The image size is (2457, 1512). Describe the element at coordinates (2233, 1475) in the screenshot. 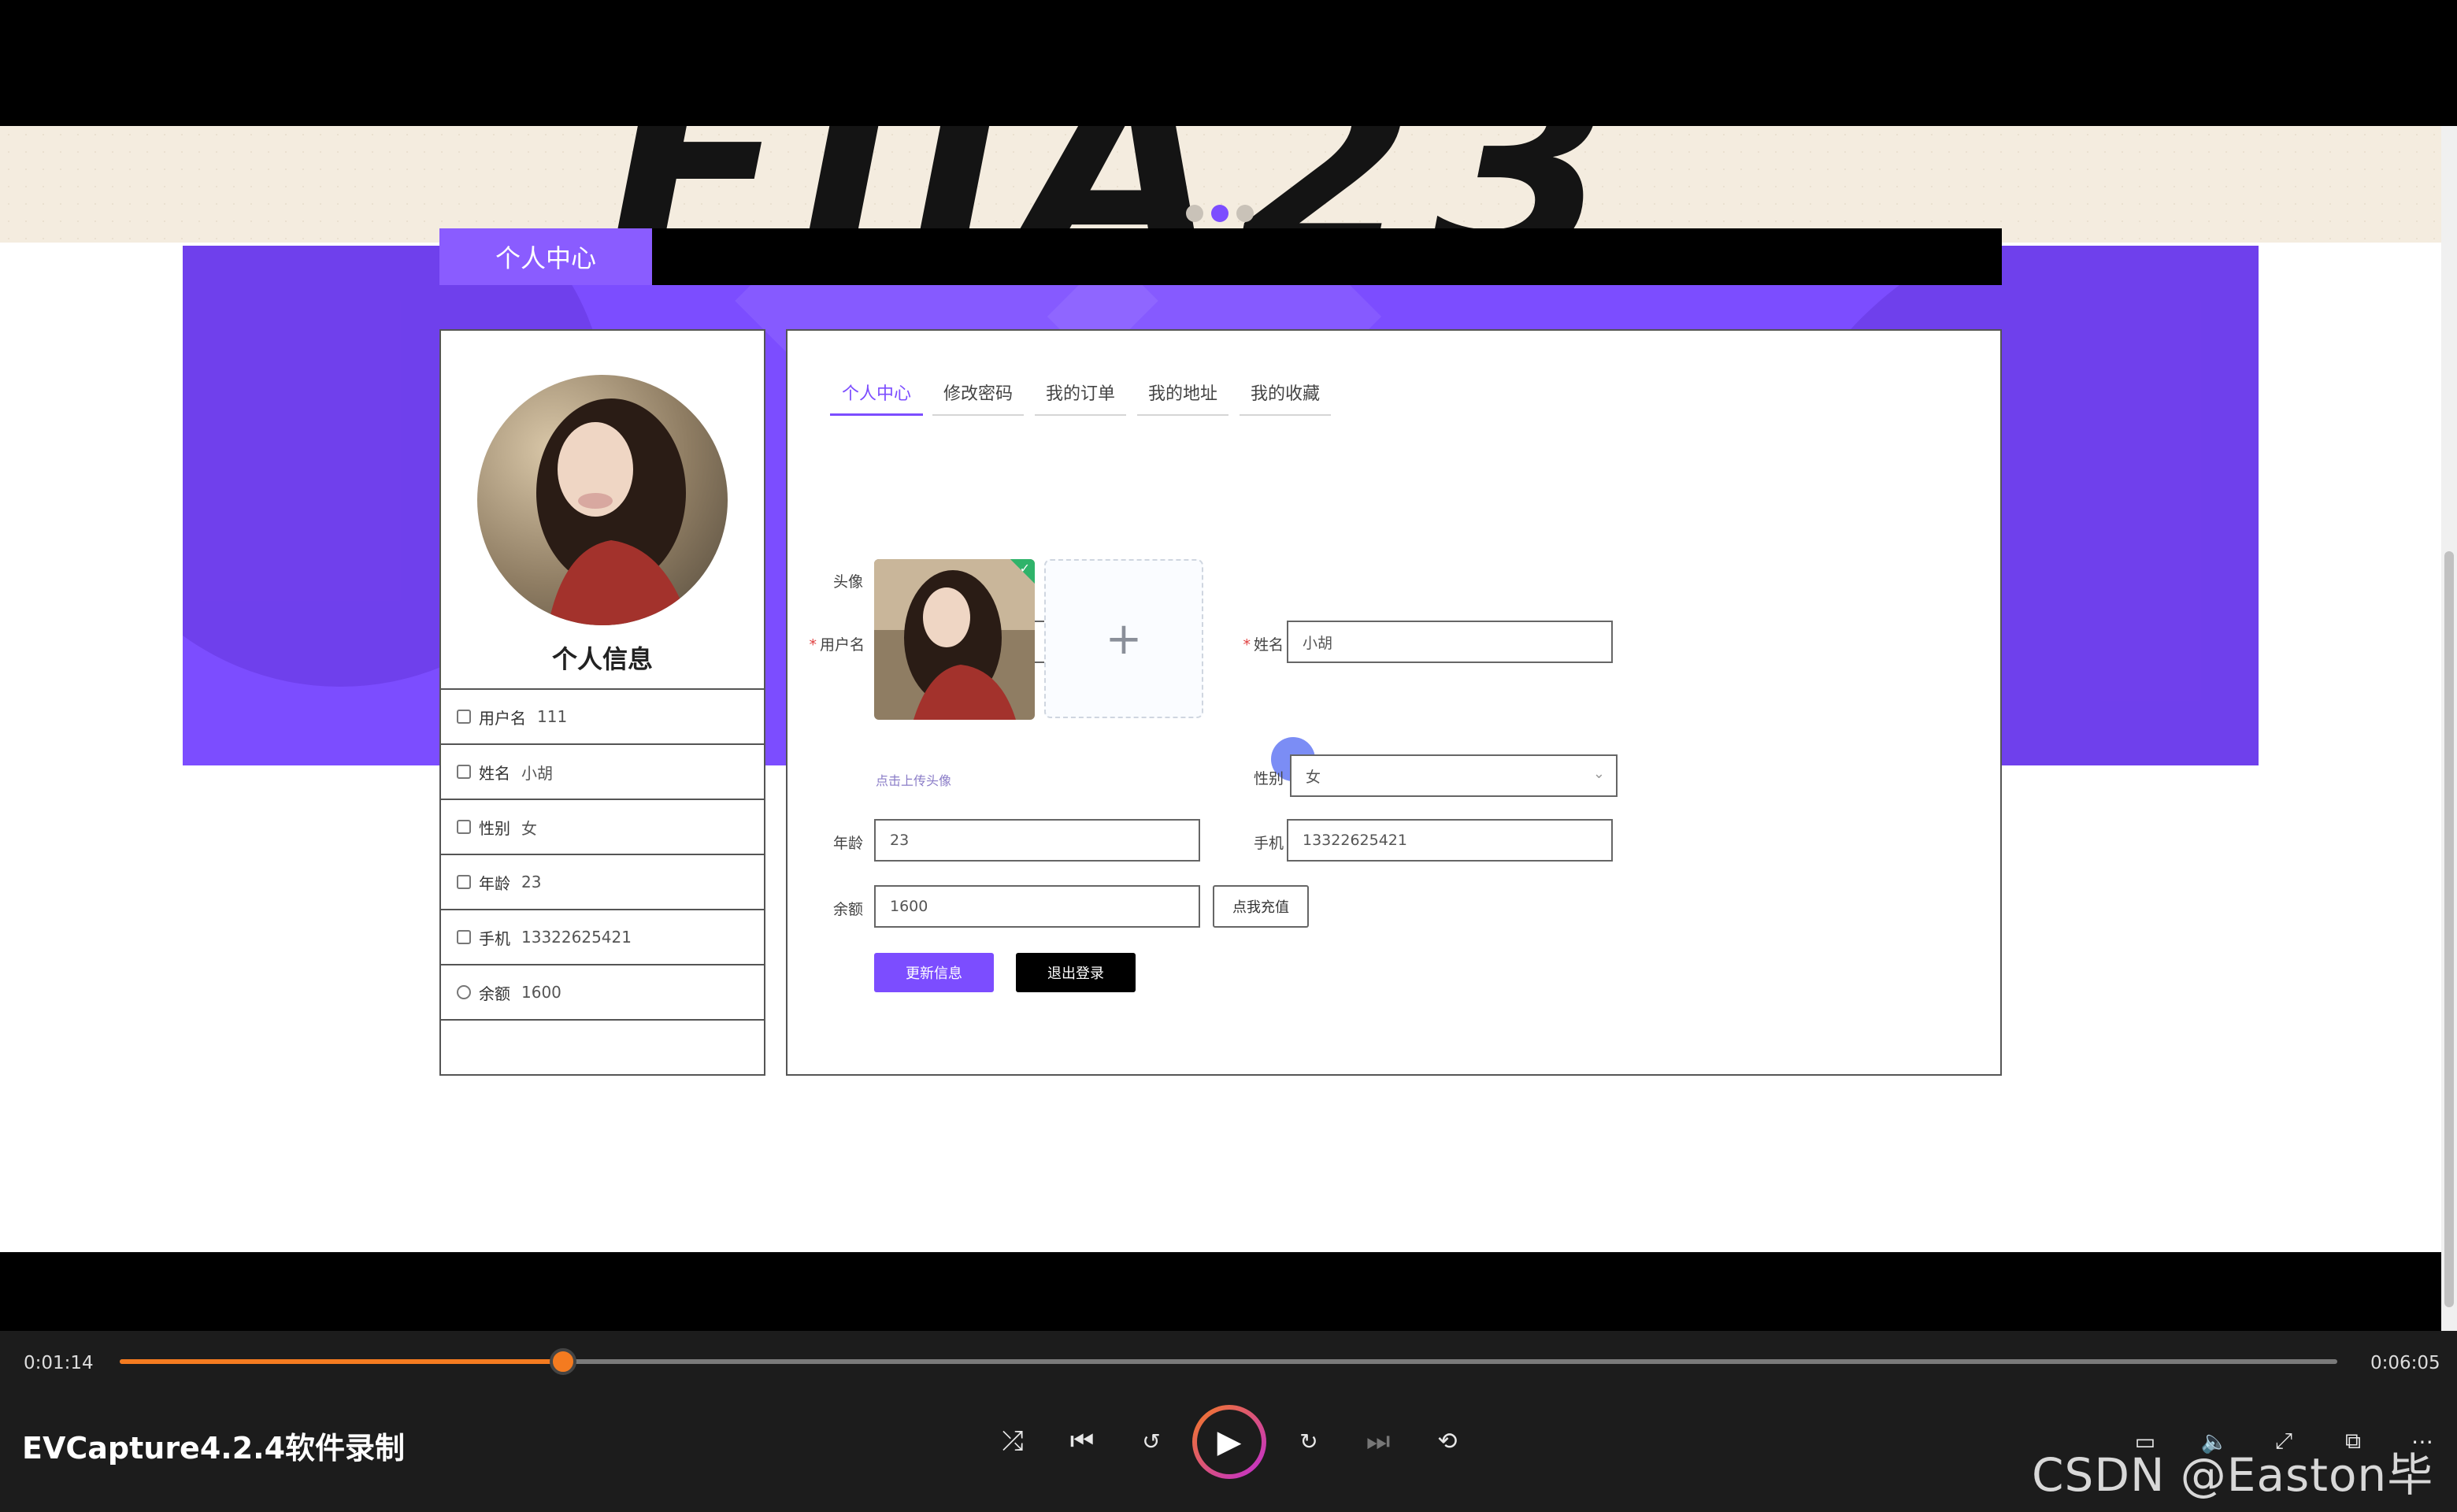

I see `watermark-text: CSDN @Easton毕设` at that location.